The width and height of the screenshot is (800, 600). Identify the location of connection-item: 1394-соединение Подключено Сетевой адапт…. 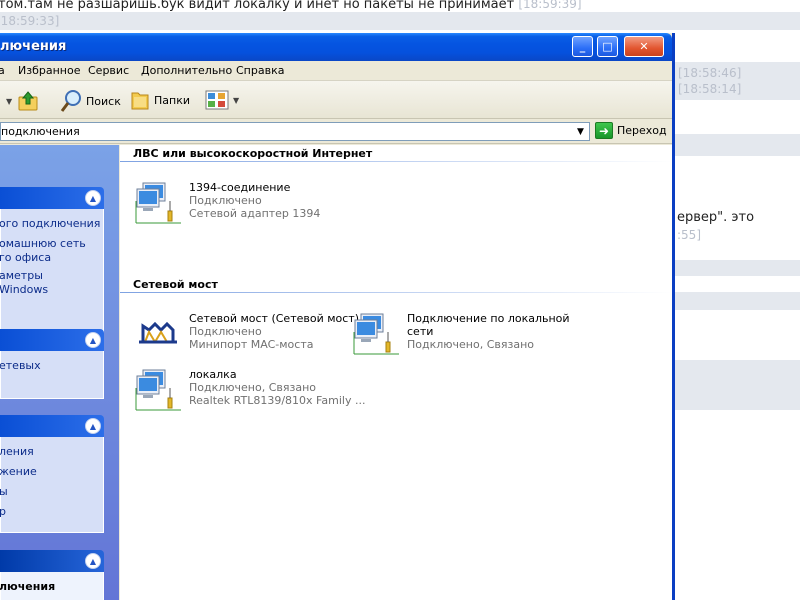
(228, 202).